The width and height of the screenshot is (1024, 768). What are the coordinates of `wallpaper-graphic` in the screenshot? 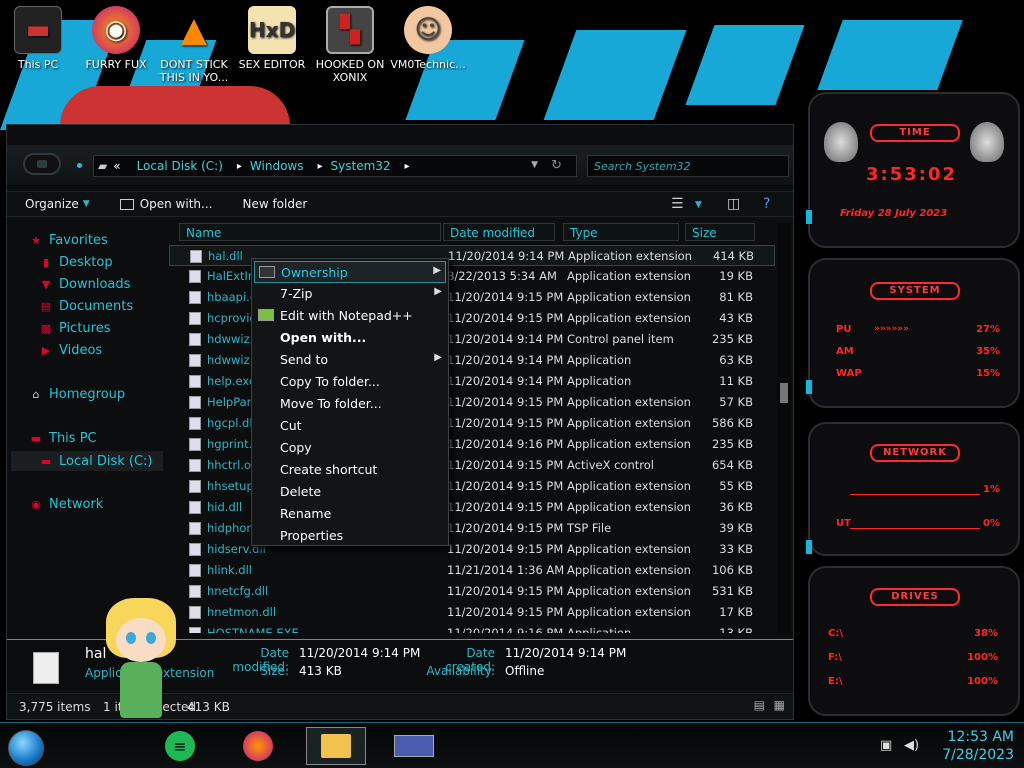 It's located at (745, 65).